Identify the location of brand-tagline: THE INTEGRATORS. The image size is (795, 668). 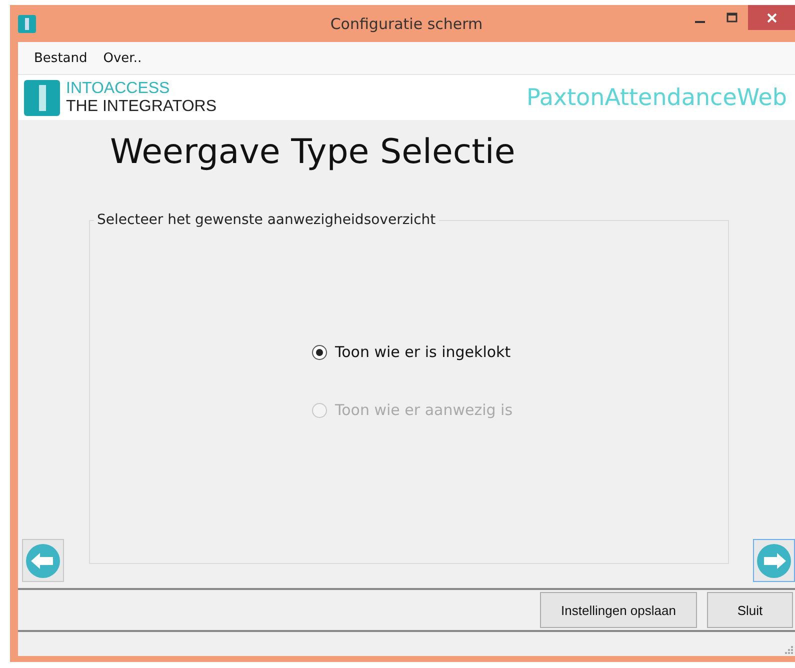
(141, 107).